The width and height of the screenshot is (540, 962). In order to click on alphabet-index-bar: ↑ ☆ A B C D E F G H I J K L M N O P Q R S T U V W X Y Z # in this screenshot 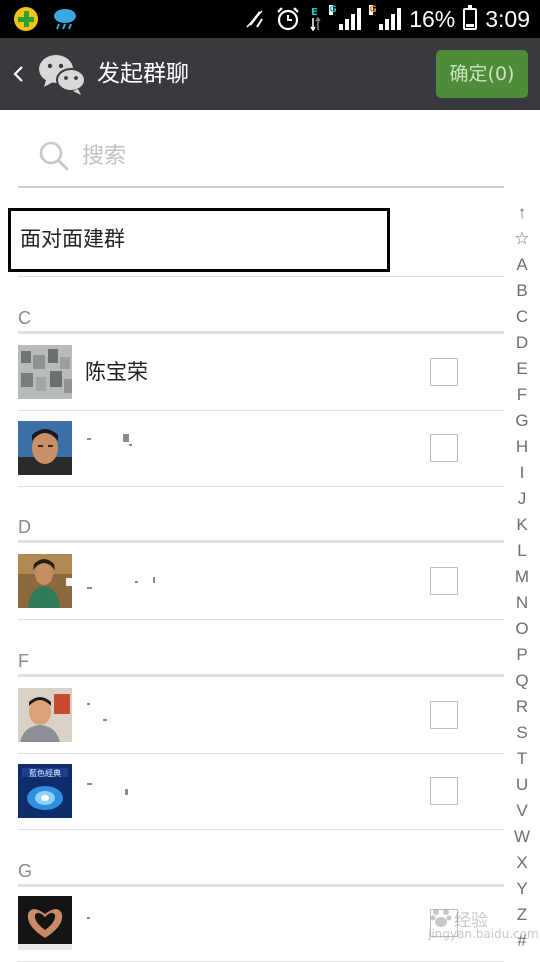, I will do `click(522, 577)`.